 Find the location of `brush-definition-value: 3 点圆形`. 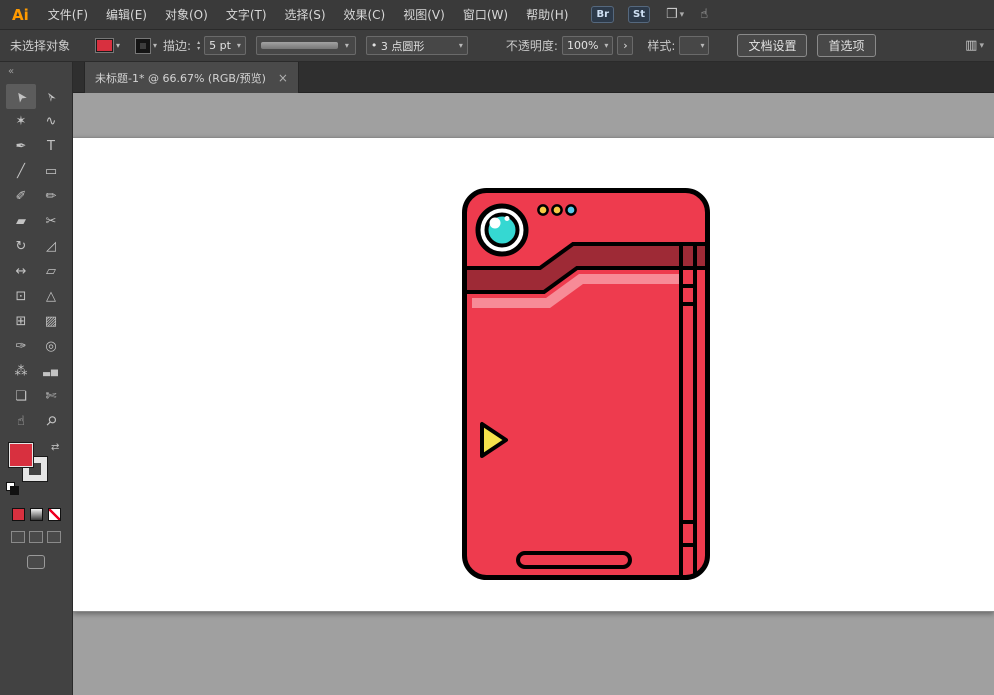

brush-definition-value: 3 点圆形 is located at coordinates (402, 46).